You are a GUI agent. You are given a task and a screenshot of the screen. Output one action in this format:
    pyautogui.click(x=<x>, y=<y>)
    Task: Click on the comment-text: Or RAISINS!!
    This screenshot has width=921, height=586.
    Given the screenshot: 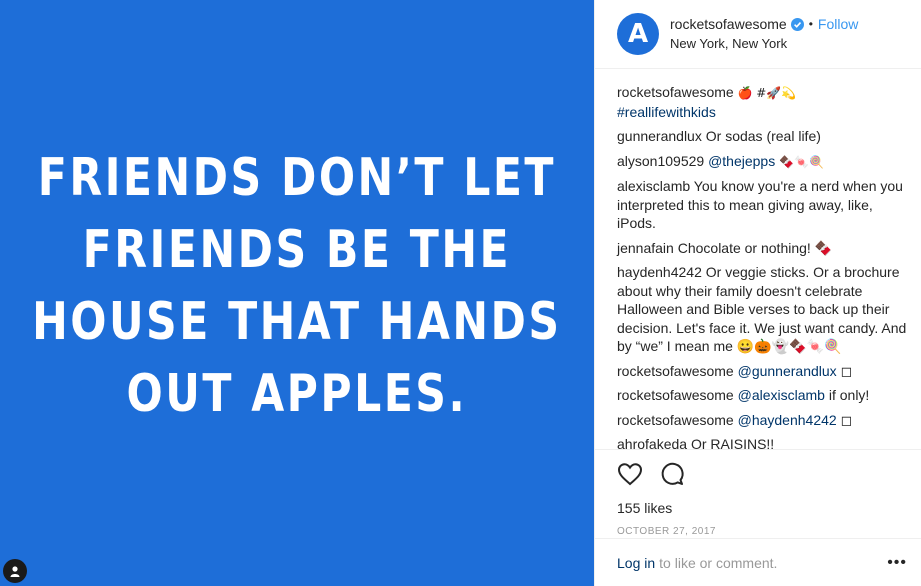 What is the action you would take?
    pyautogui.click(x=732, y=442)
    